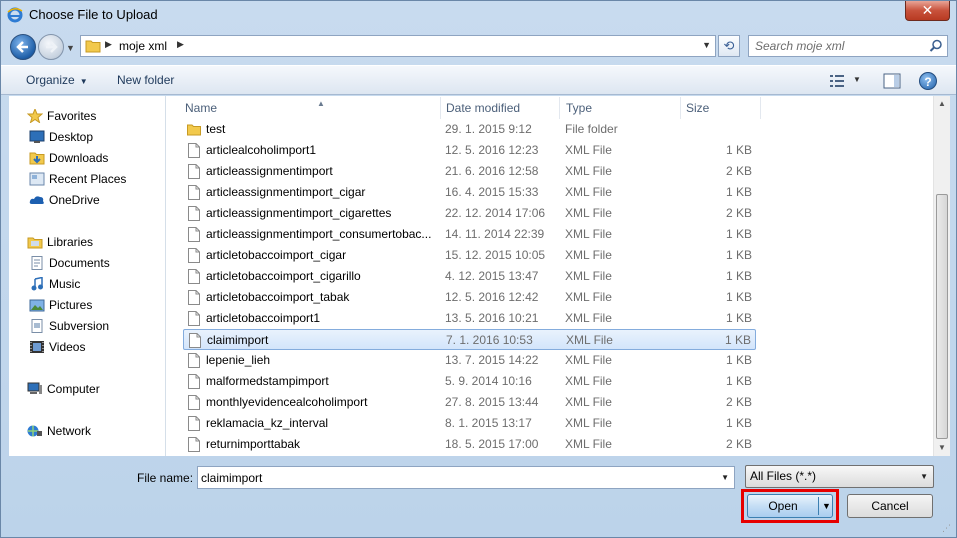  What do you see at coordinates (72, 116) in the screenshot?
I see `nav-item-label: Favorites` at bounding box center [72, 116].